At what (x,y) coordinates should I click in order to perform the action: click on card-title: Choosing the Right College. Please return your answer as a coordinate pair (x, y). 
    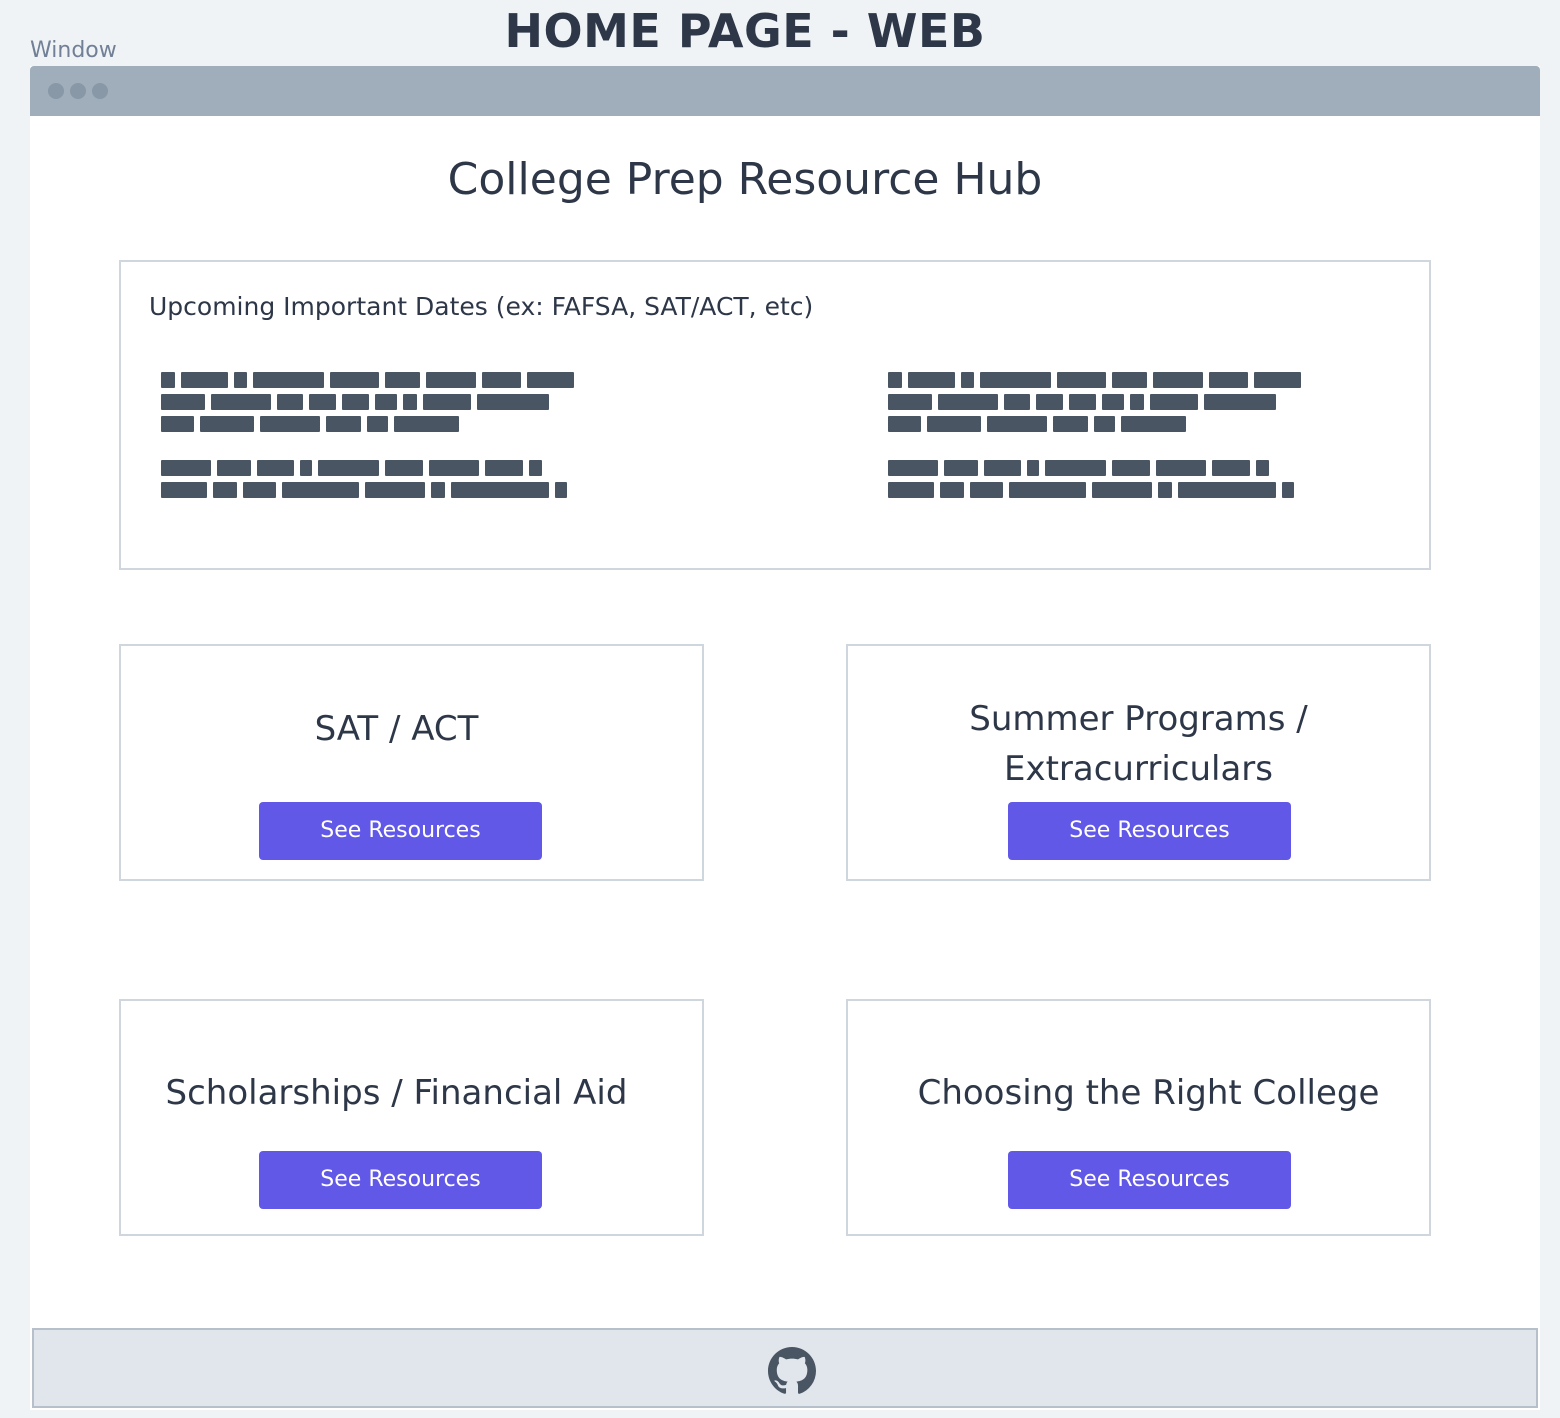
    Looking at the image, I should click on (1148, 1093).